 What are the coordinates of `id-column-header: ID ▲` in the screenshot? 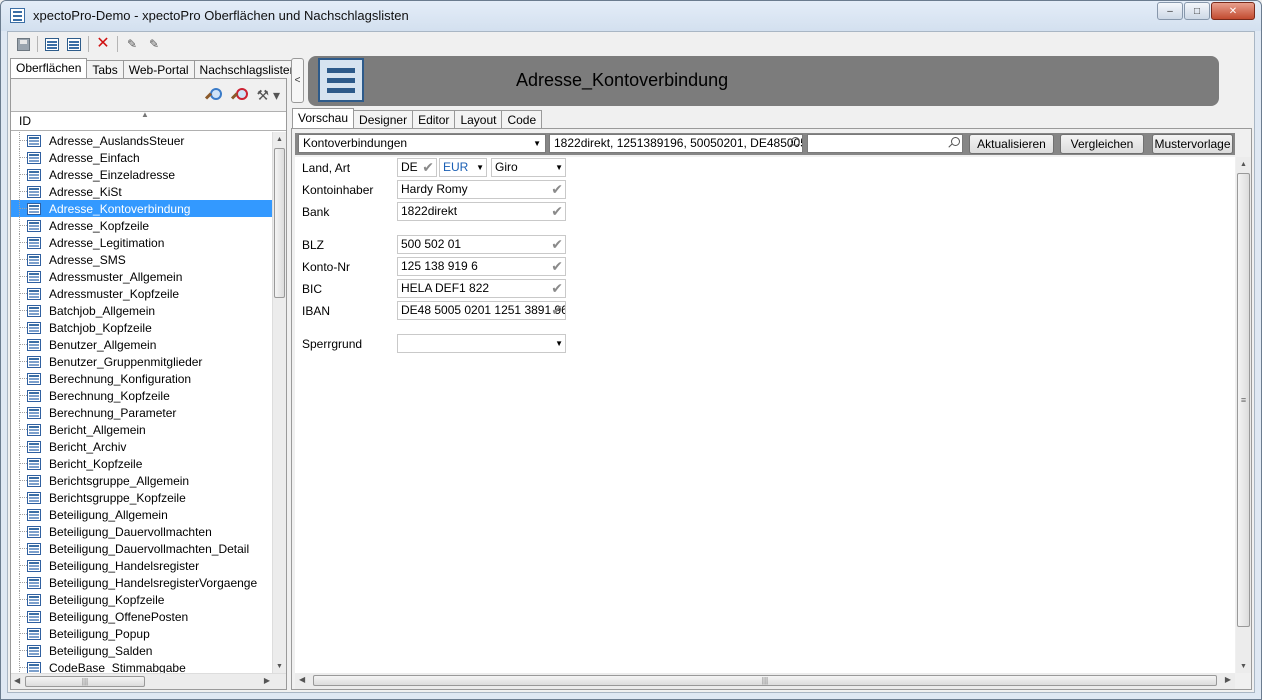 It's located at (148, 120).